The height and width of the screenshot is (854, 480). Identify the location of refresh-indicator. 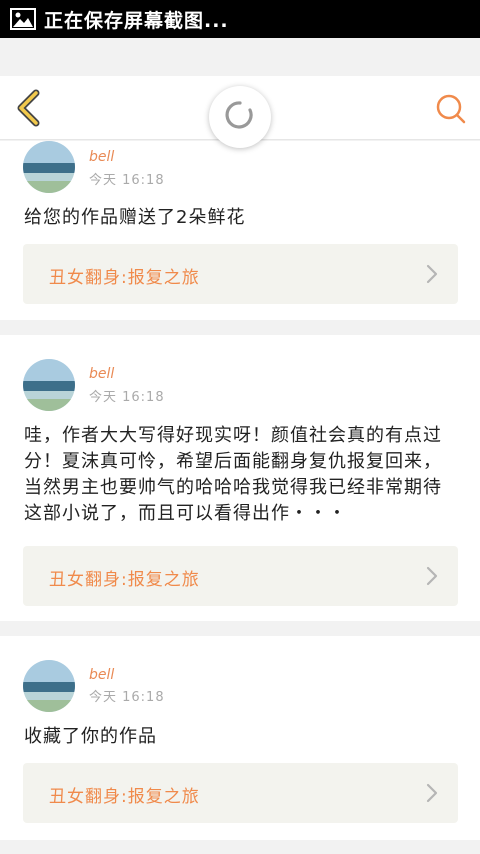
(240, 117).